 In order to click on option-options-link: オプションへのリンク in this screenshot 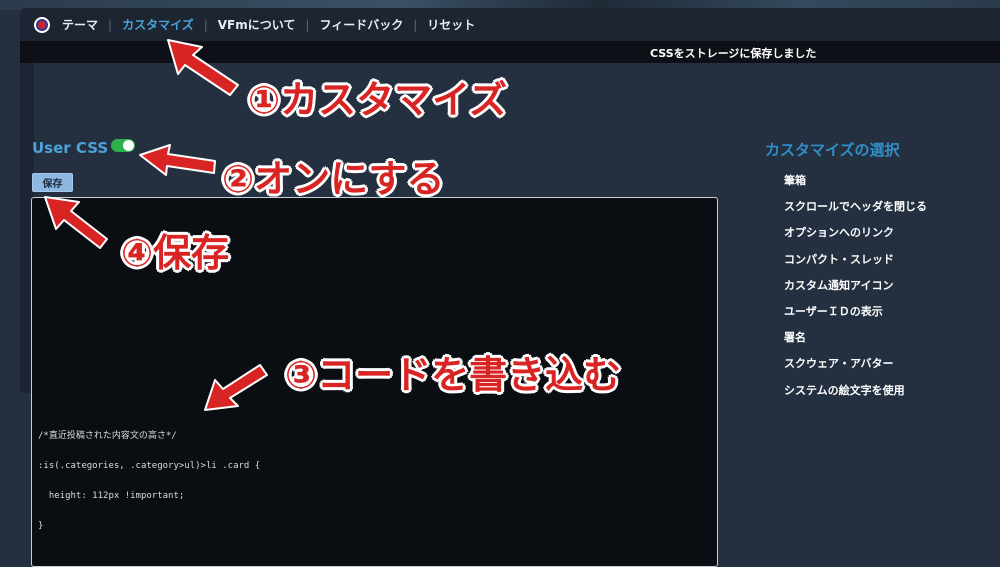, I will do `click(855, 237)`.